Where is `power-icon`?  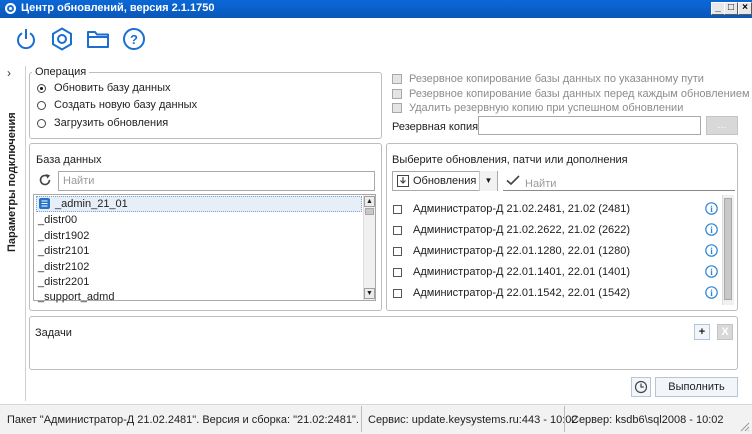
power-icon is located at coordinates (26, 39).